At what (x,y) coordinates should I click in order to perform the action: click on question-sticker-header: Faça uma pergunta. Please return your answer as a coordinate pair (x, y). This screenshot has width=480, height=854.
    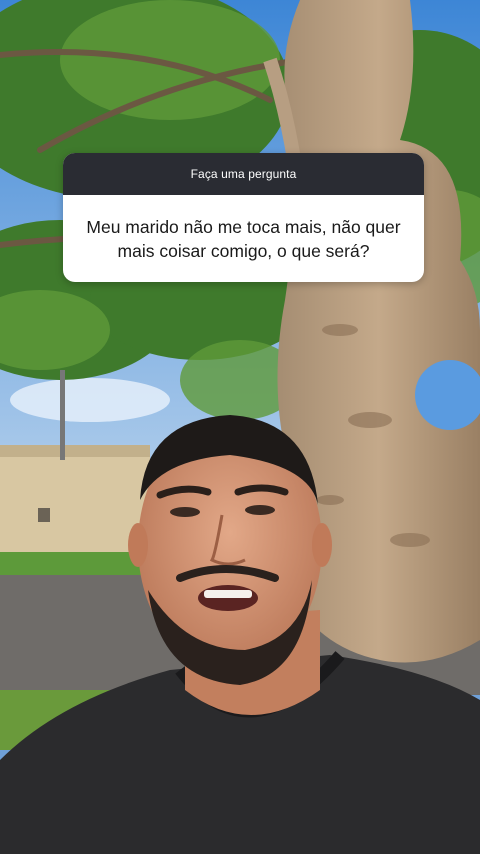
    Looking at the image, I should click on (243, 174).